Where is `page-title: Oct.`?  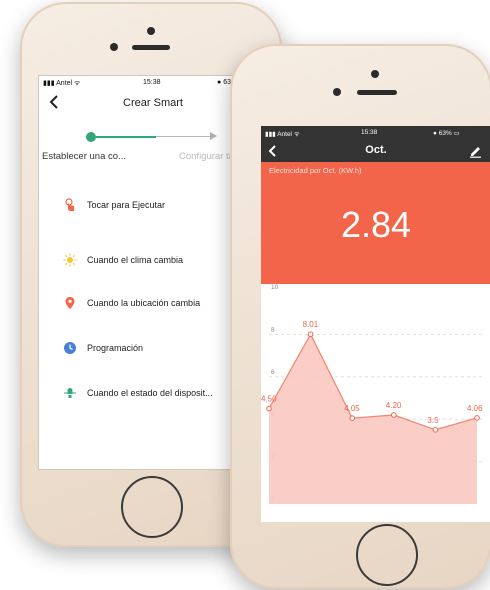 page-title: Oct. is located at coordinates (376, 150).